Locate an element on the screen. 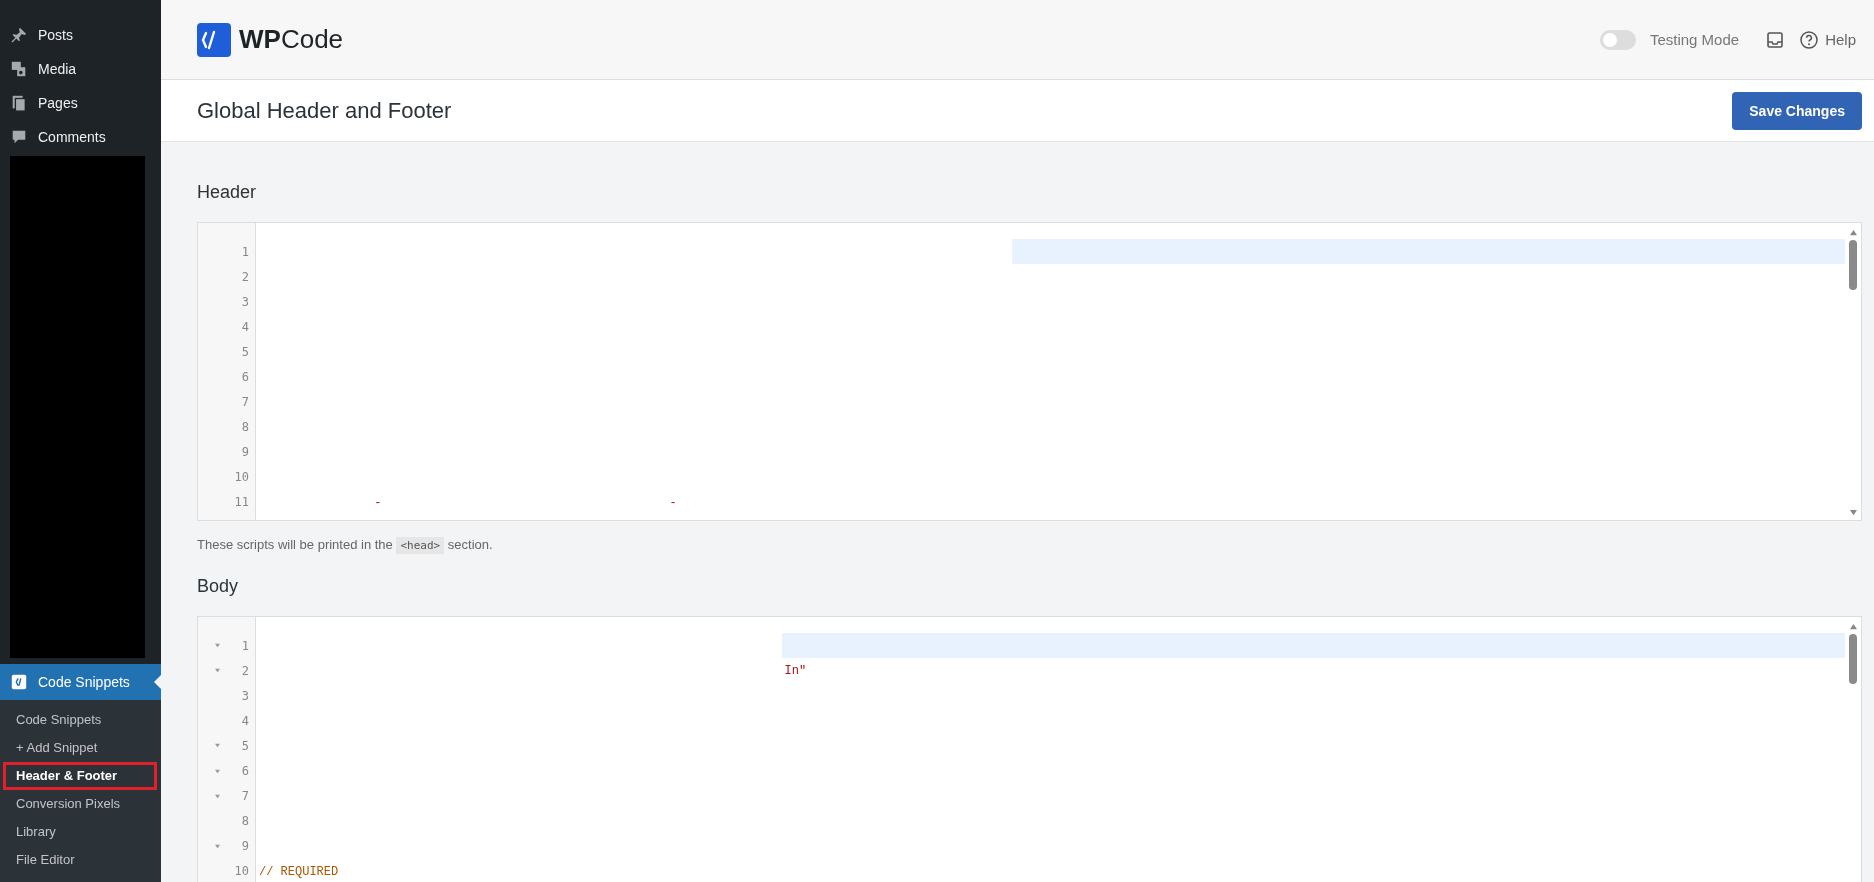 This screenshot has height=882, width=1874. line-number: 11 is located at coordinates (241, 502).